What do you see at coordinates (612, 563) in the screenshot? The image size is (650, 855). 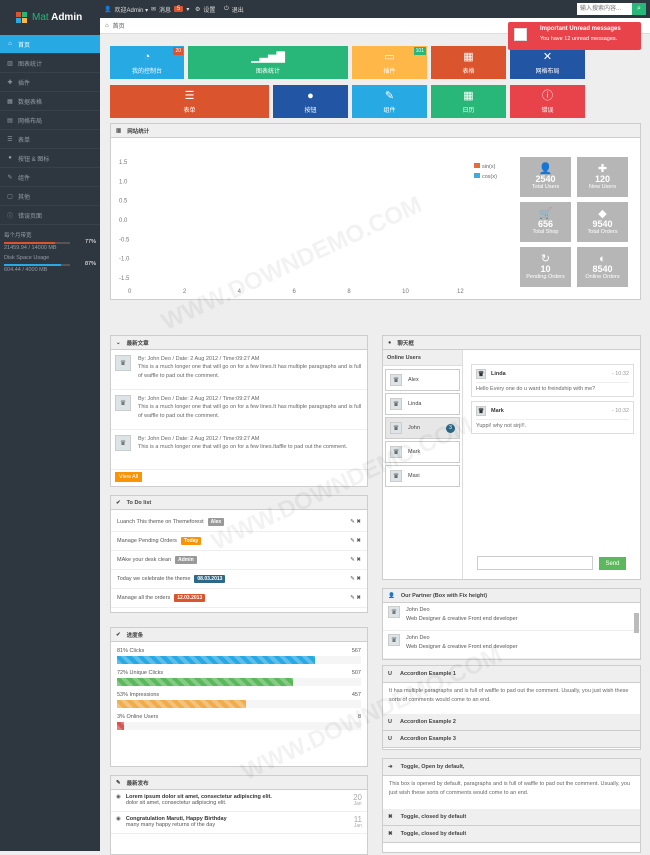 I see `send-button: Send` at bounding box center [612, 563].